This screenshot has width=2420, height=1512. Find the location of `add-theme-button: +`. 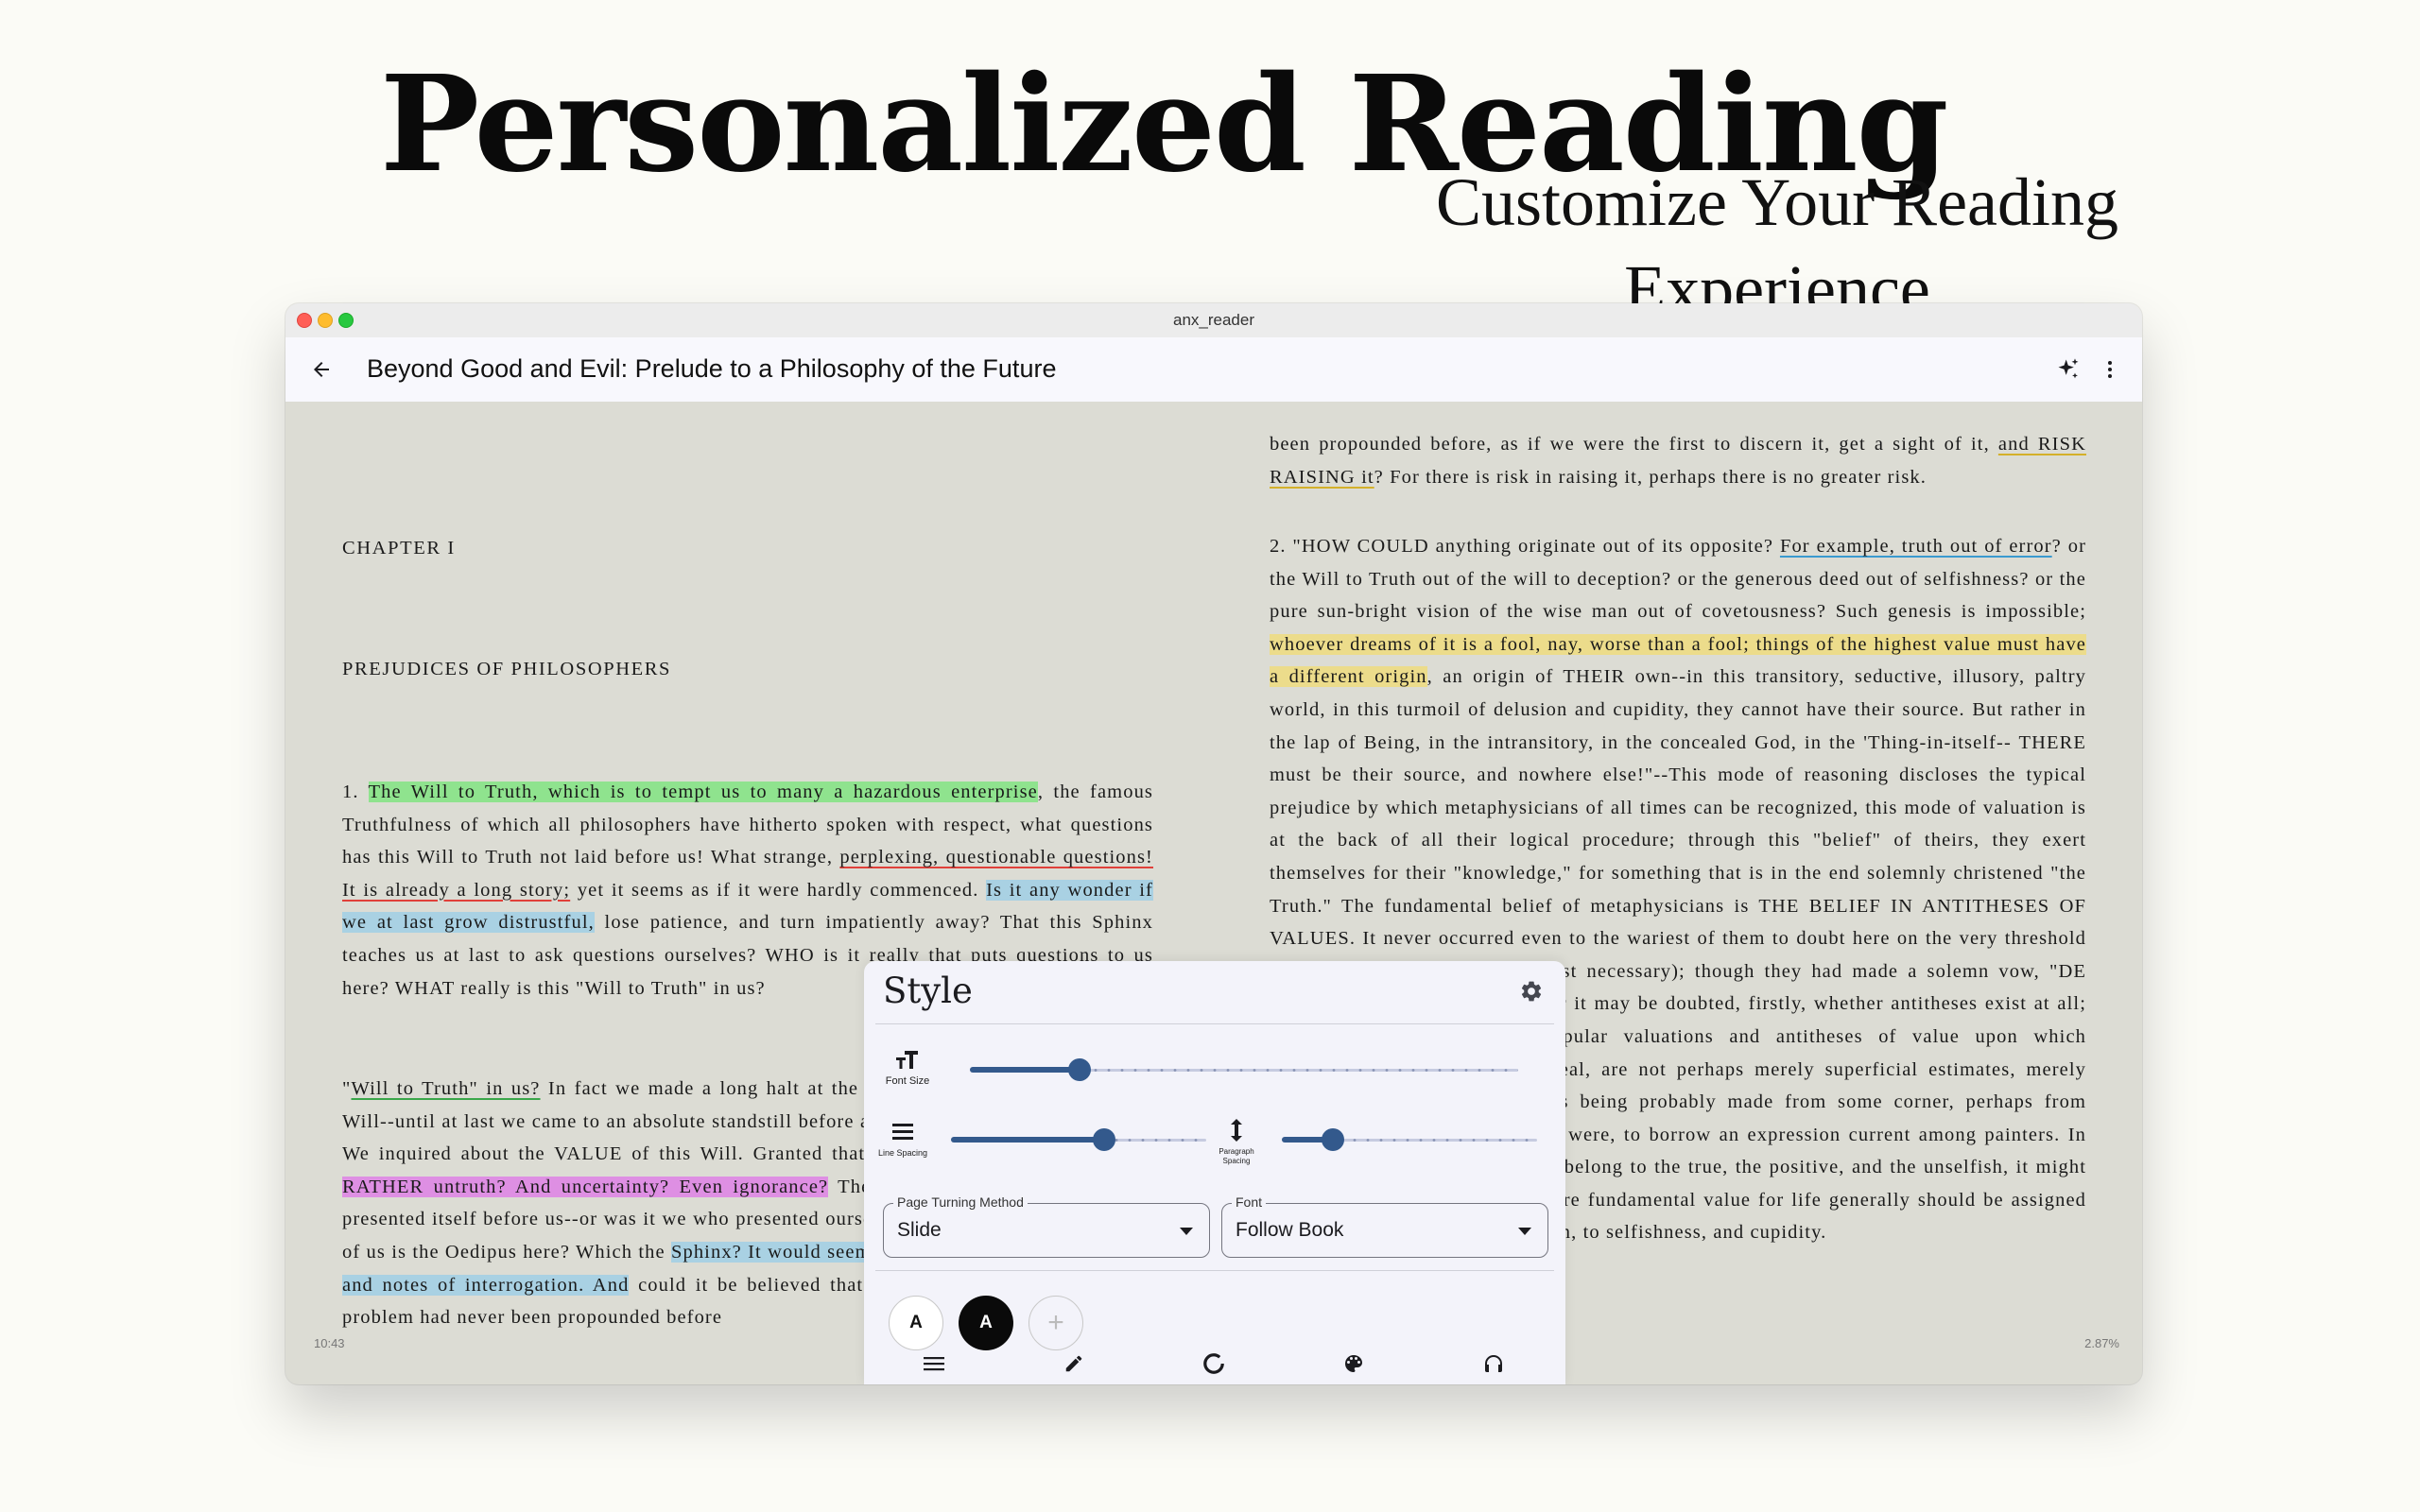

add-theme-button: + is located at coordinates (1055, 1323).